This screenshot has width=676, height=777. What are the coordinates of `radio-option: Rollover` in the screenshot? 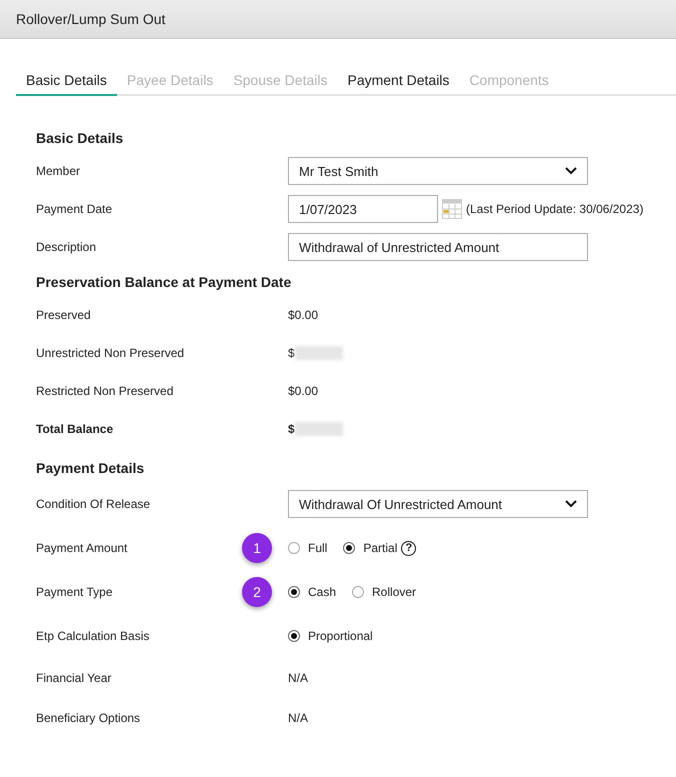 It's located at (384, 592).